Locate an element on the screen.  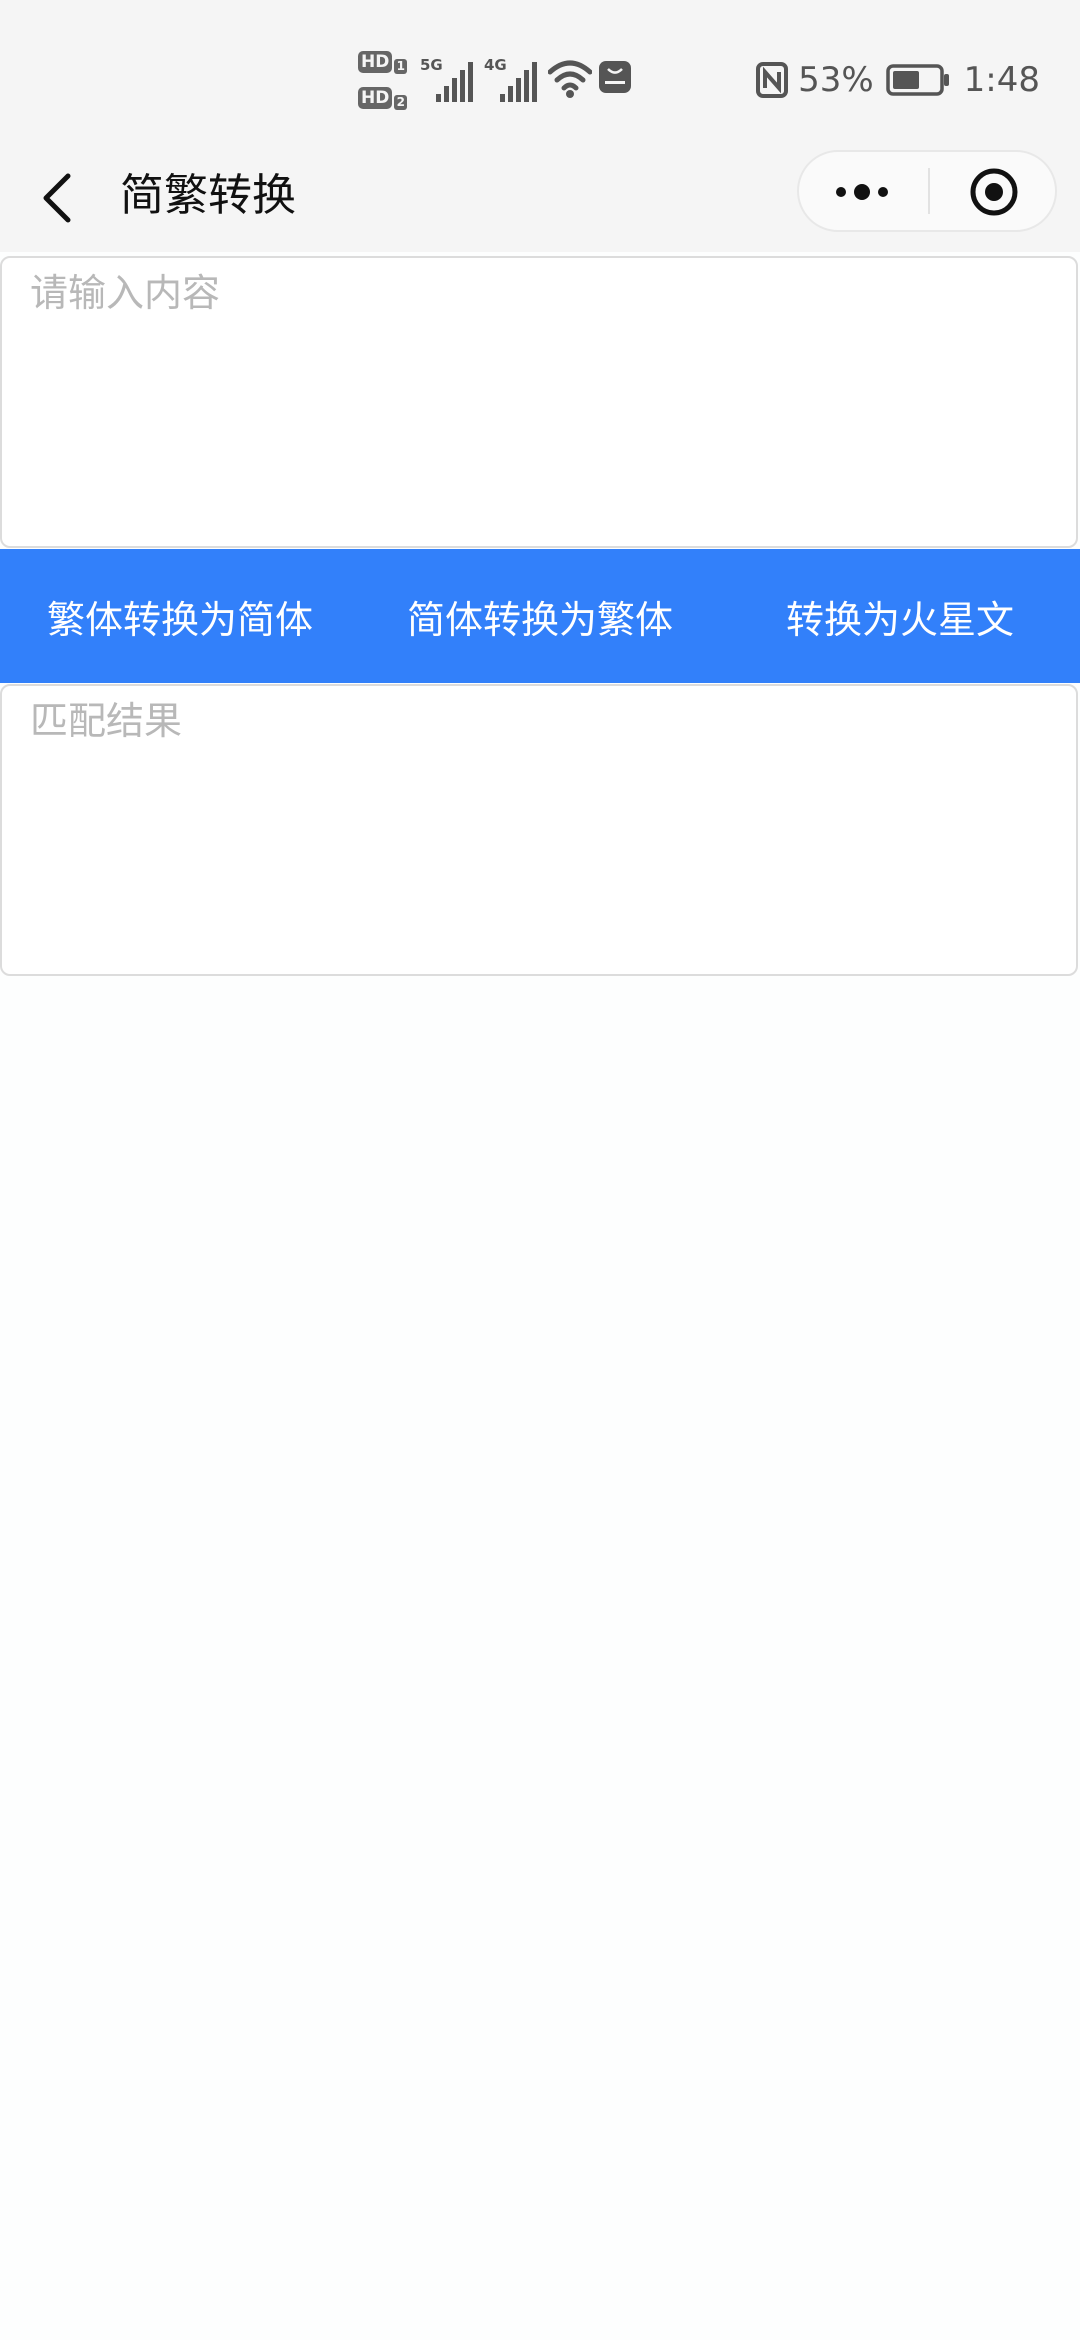
top-area: HD 1 HD 2 5G 4G 53% 1:48 简繁转换 is located at coordinates (540, 126).